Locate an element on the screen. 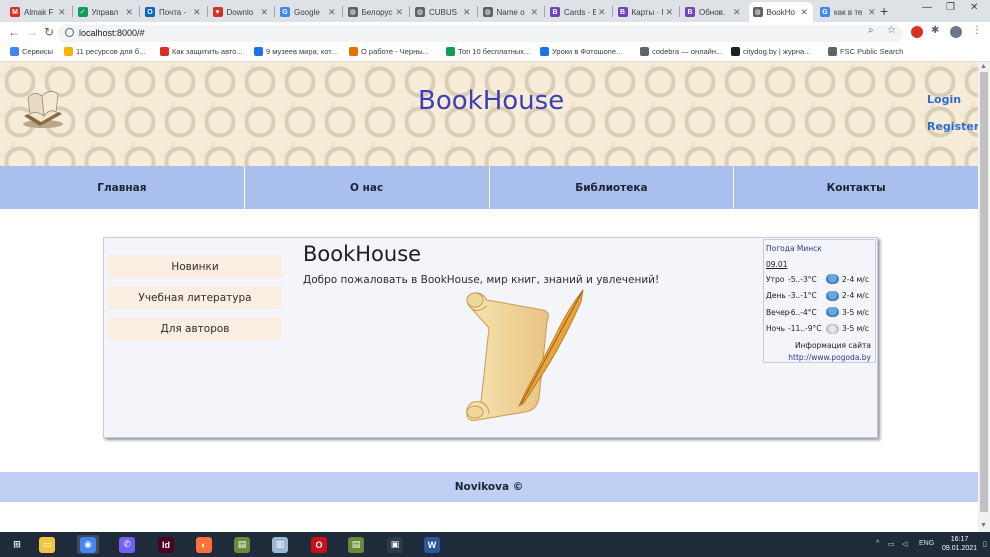 This screenshot has height=557, width=990. tray-network-icon: ▭ is located at coordinates (891, 544).